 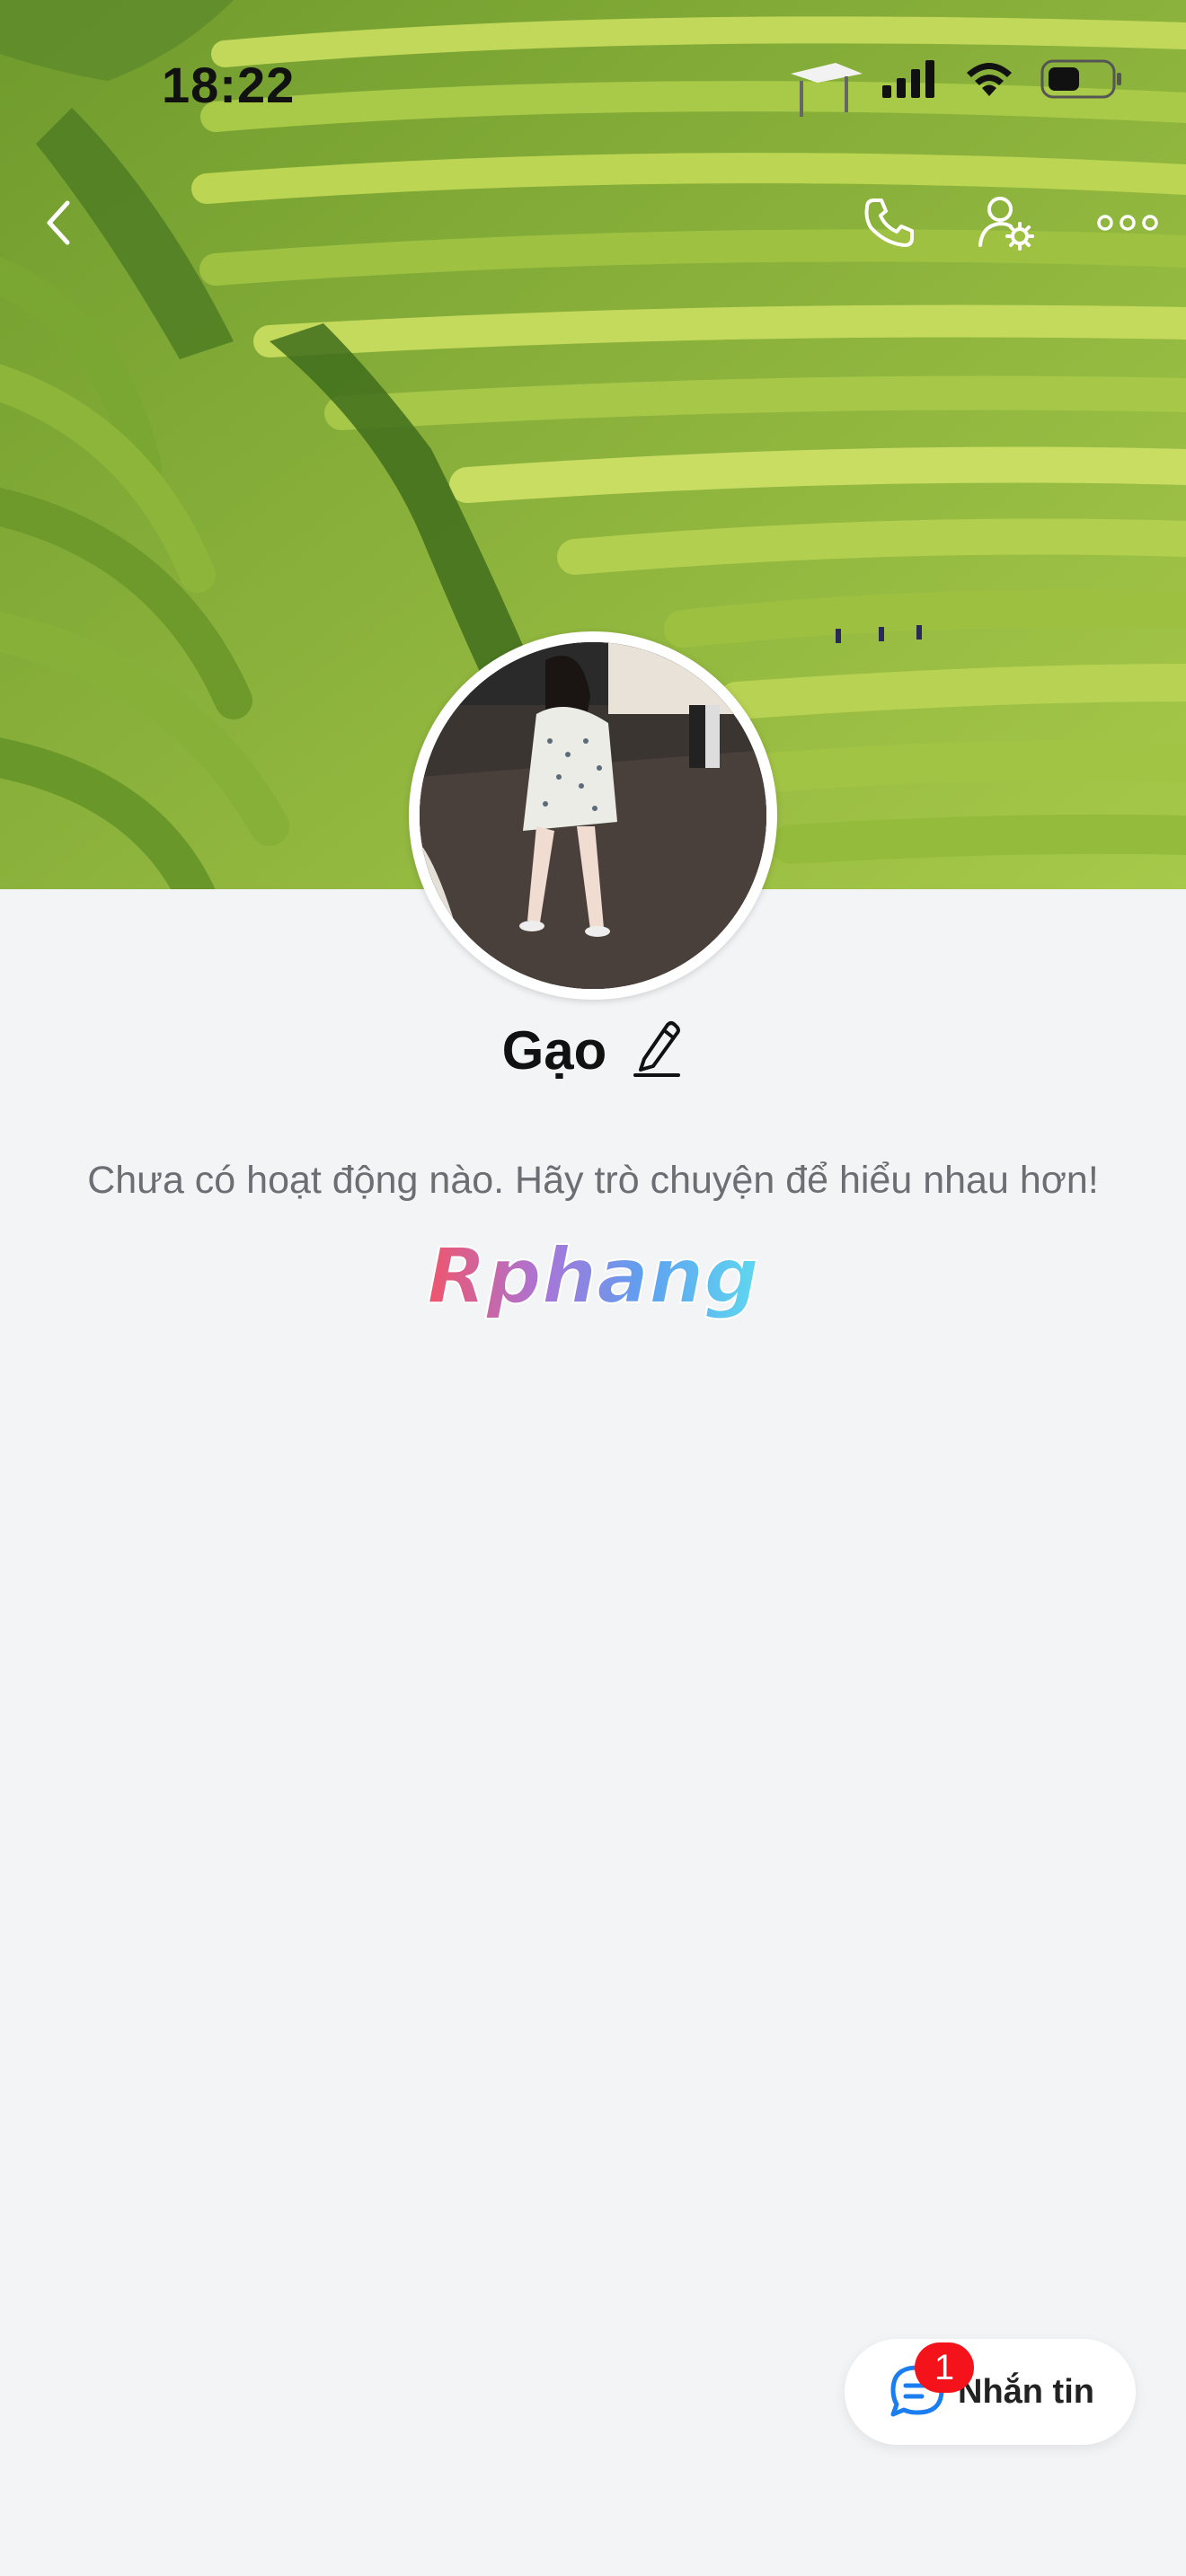 What do you see at coordinates (1026, 2391) in the screenshot?
I see `message-button-label: Nhắn tin` at bounding box center [1026, 2391].